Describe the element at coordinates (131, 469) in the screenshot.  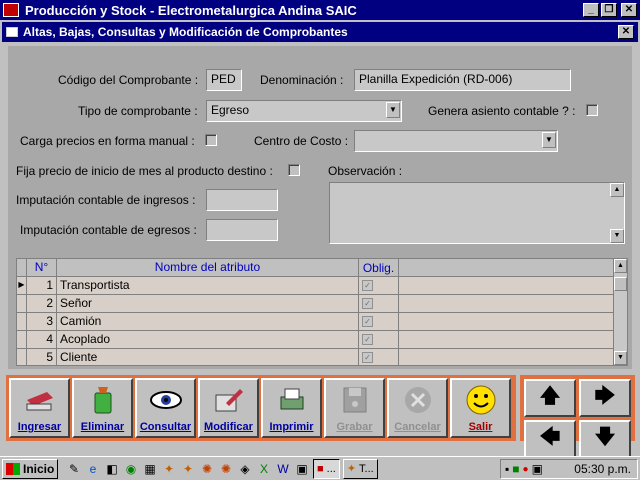
I see `quicklaunch-icon: ◉` at that location.